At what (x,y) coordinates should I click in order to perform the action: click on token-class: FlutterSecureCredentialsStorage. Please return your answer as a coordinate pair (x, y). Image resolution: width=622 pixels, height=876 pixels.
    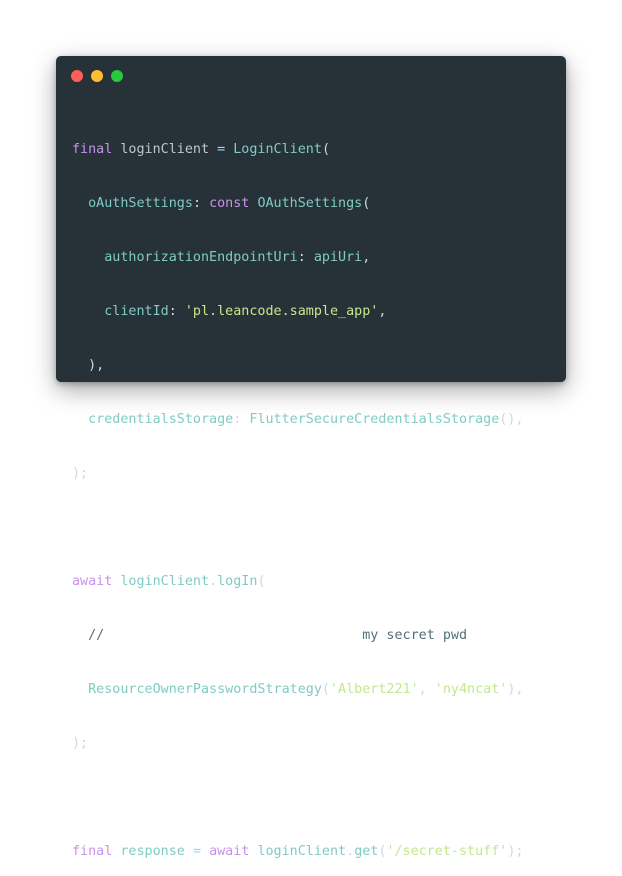
    Looking at the image, I should click on (374, 419).